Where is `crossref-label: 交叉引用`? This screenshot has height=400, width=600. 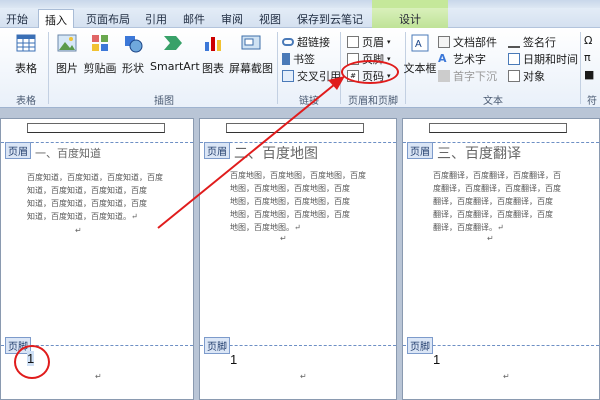 crossref-label: 交叉引用 is located at coordinates (319, 76).